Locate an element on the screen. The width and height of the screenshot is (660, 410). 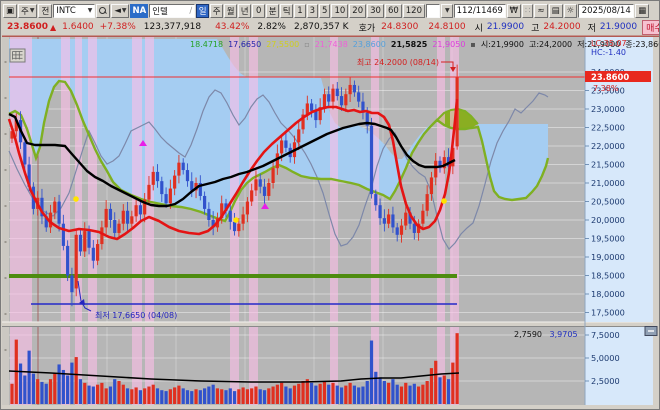
period-button-일: 일 is located at coordinates (203, 10).